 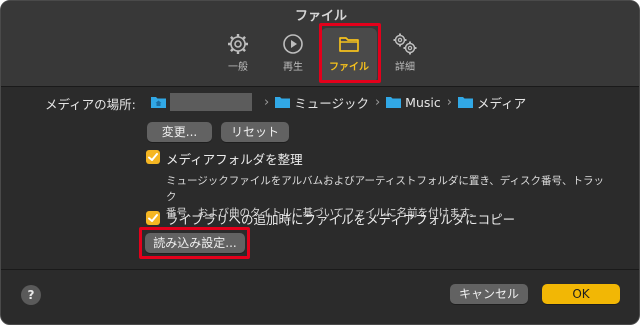 I want to click on redacted-username, so click(x=211, y=102).